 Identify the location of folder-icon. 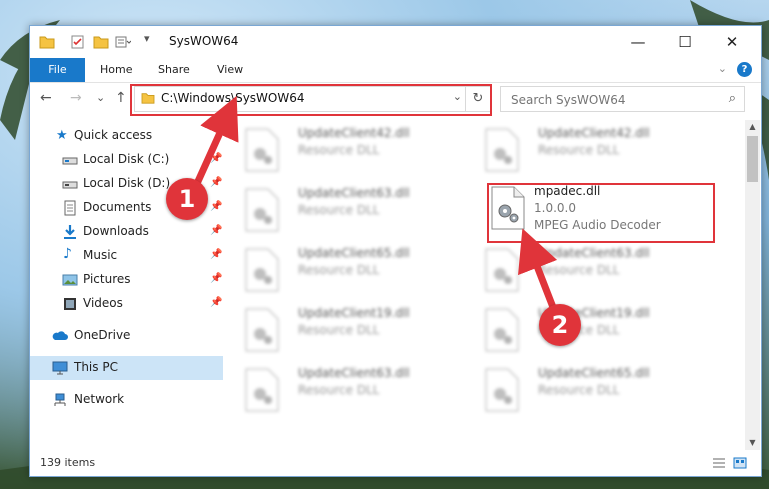
(47, 42).